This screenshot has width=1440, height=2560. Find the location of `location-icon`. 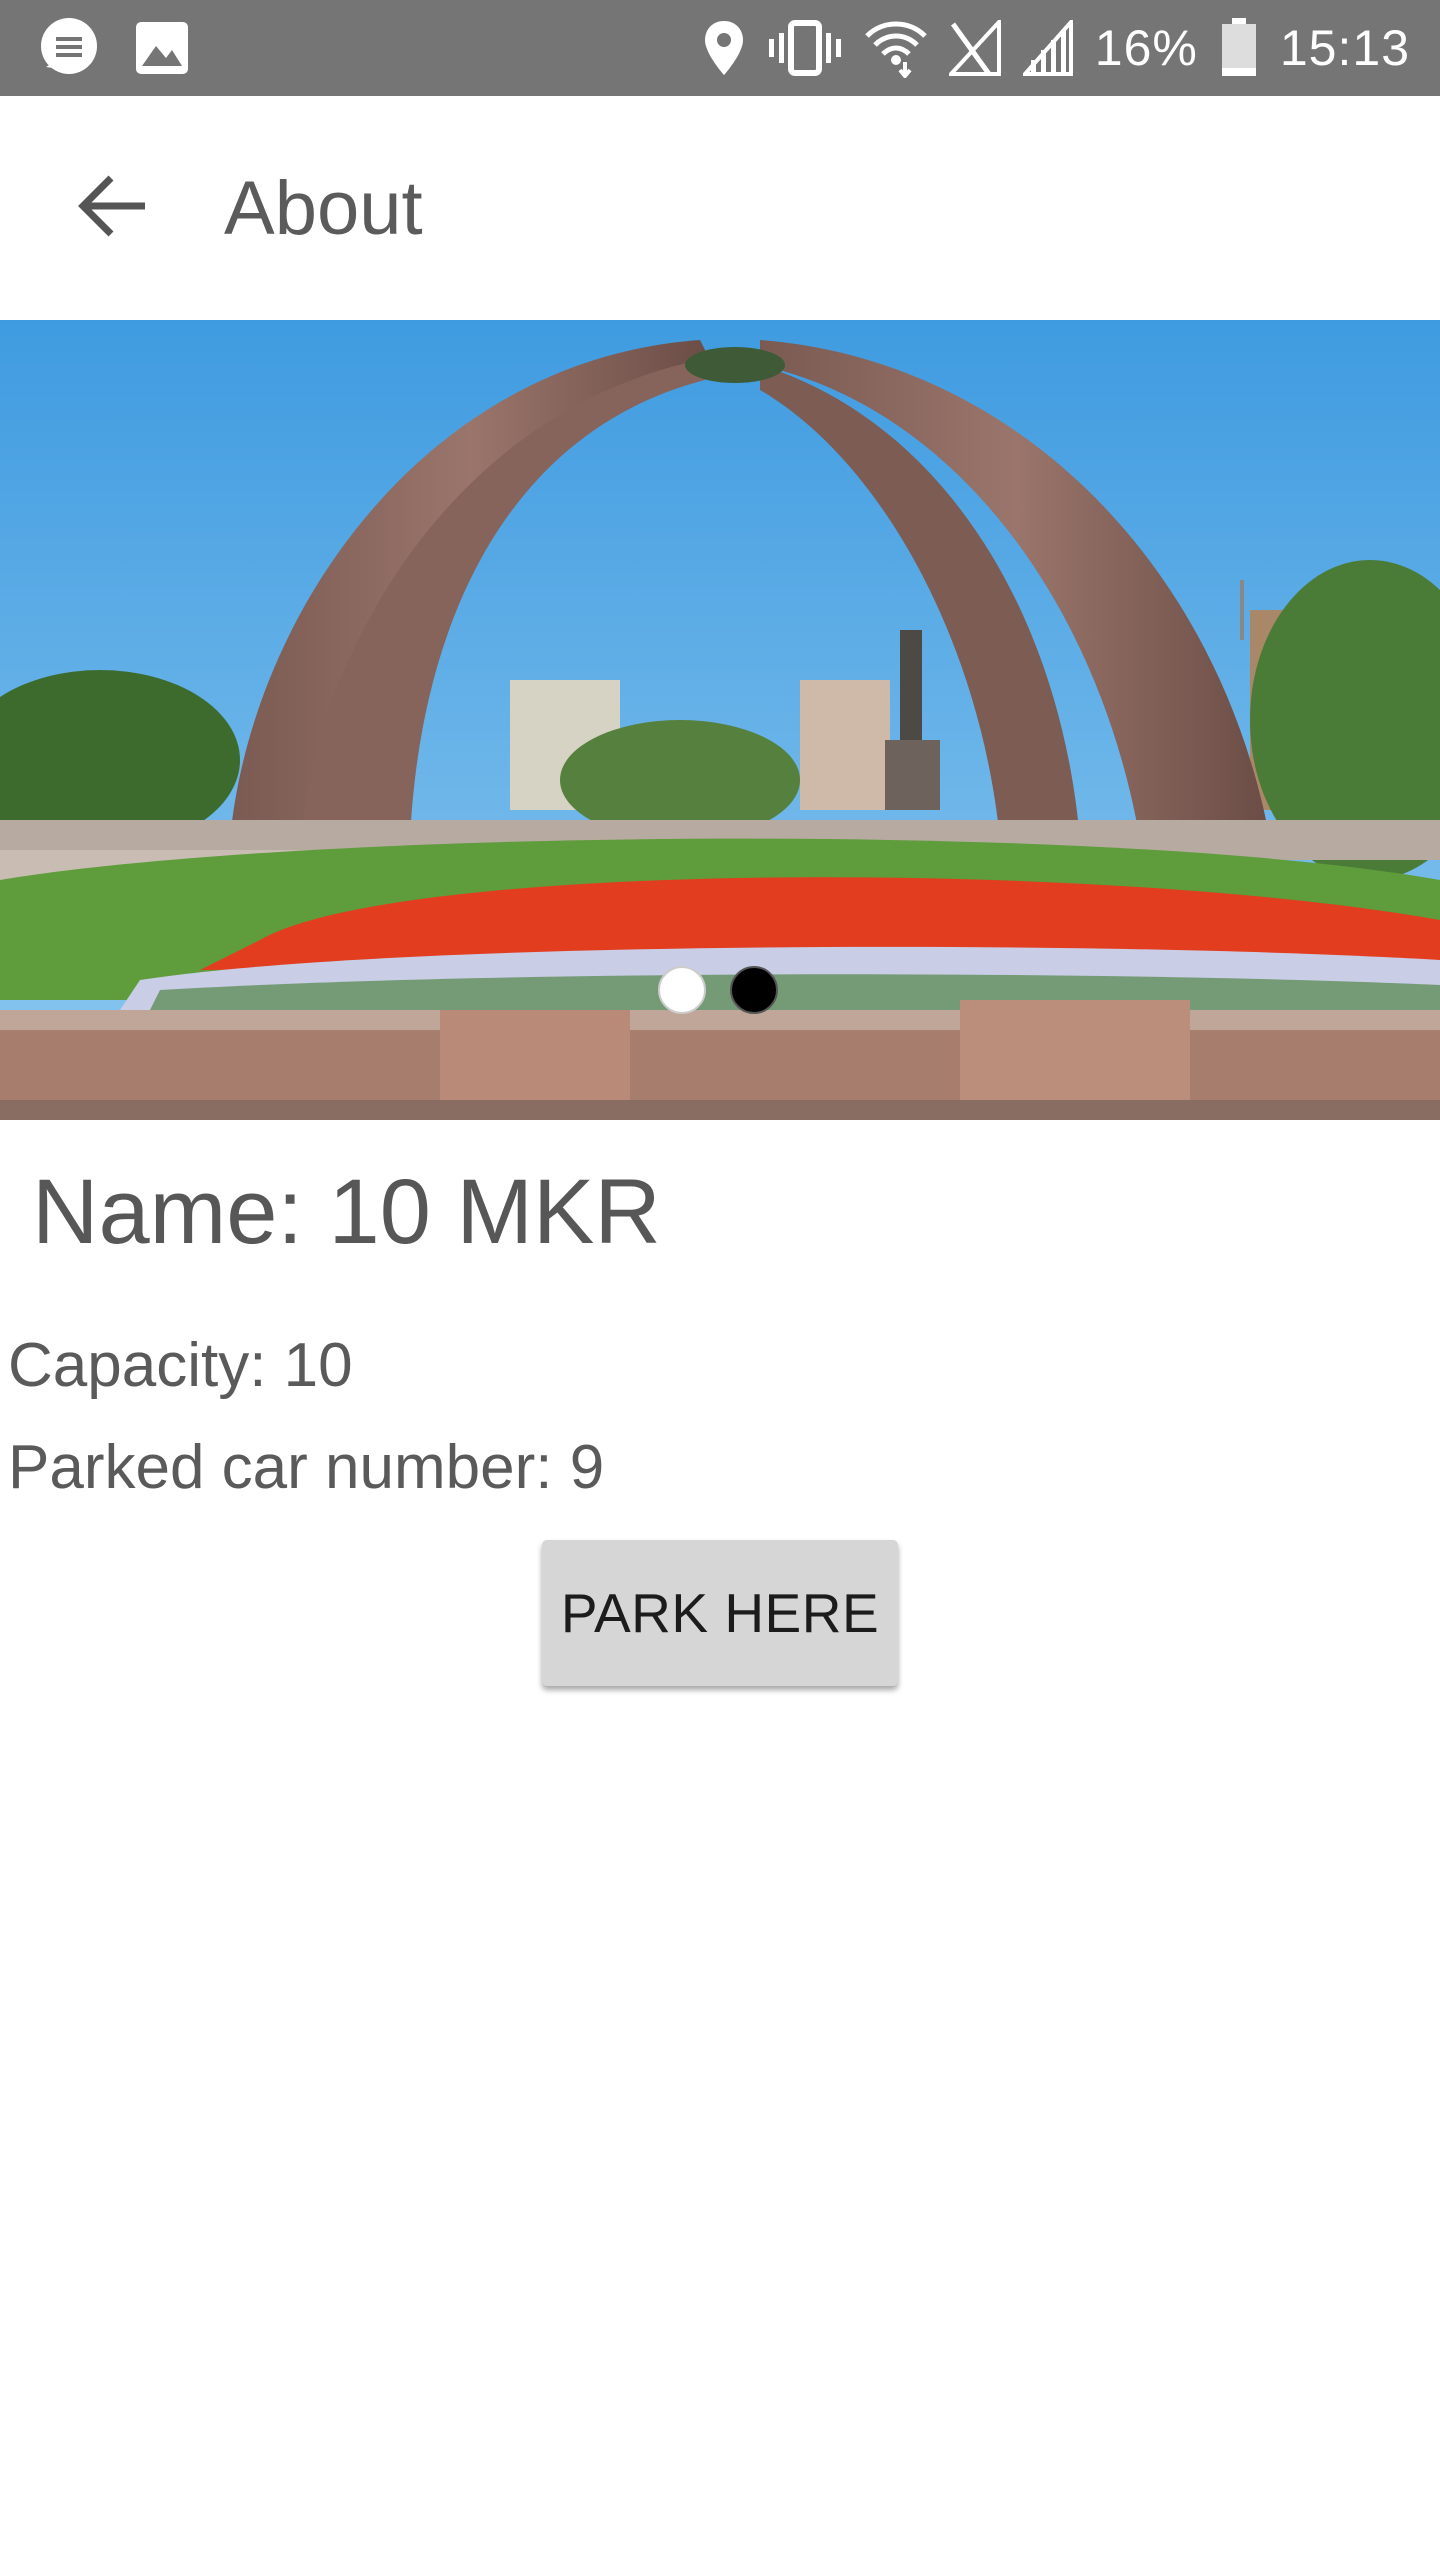

location-icon is located at coordinates (724, 48).